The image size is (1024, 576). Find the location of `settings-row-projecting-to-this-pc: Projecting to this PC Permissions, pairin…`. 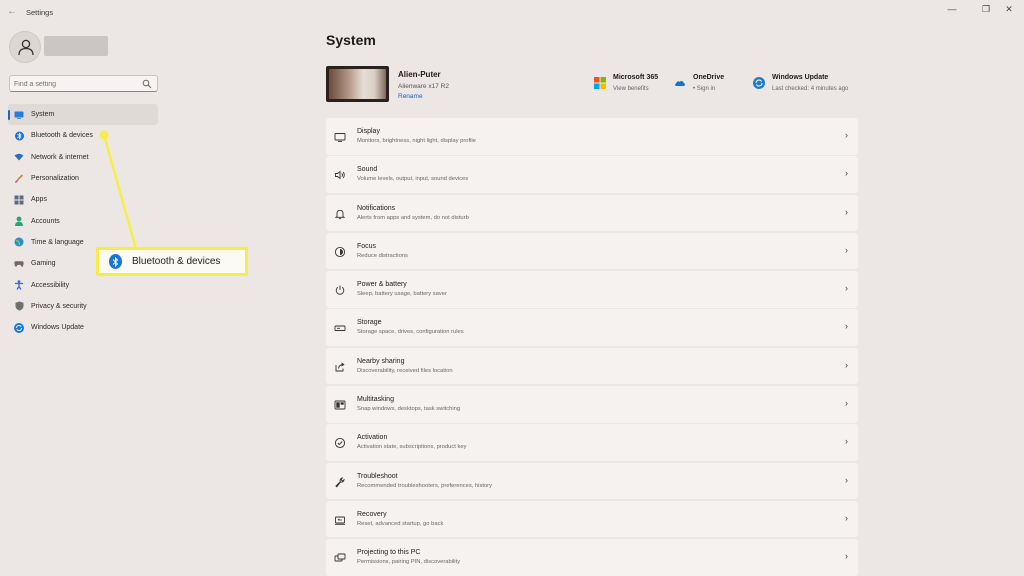

settings-row-projecting-to-this-pc: Projecting to this PC Permissions, pairin… is located at coordinates (592, 557).